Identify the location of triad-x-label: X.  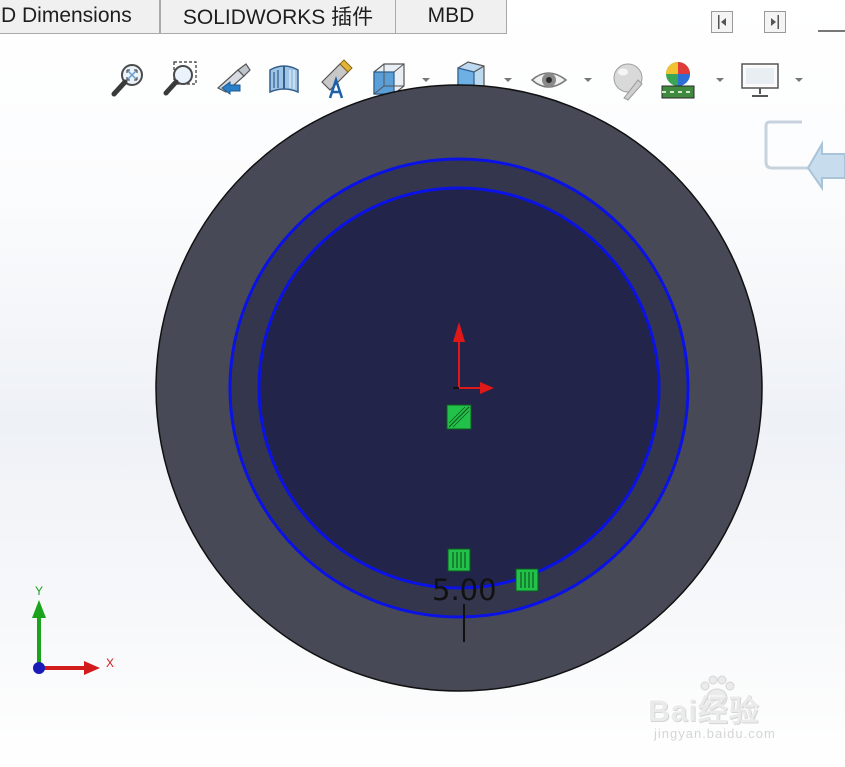
(110, 663).